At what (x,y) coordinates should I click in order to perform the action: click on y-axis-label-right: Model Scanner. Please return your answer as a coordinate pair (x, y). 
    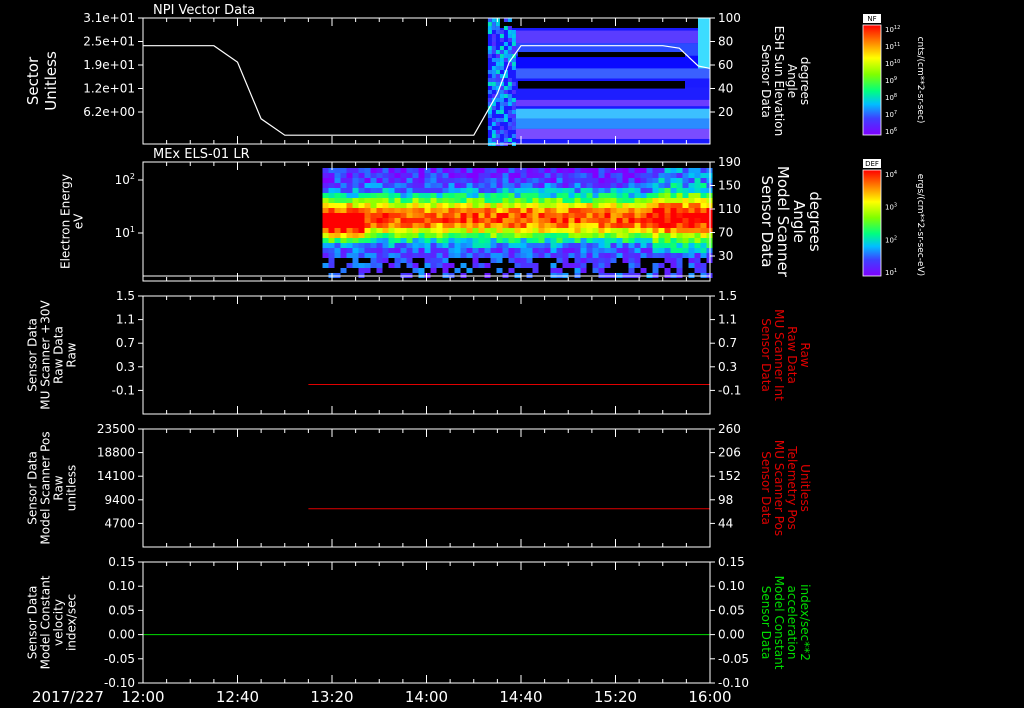
    Looking at the image, I should click on (783, 222).